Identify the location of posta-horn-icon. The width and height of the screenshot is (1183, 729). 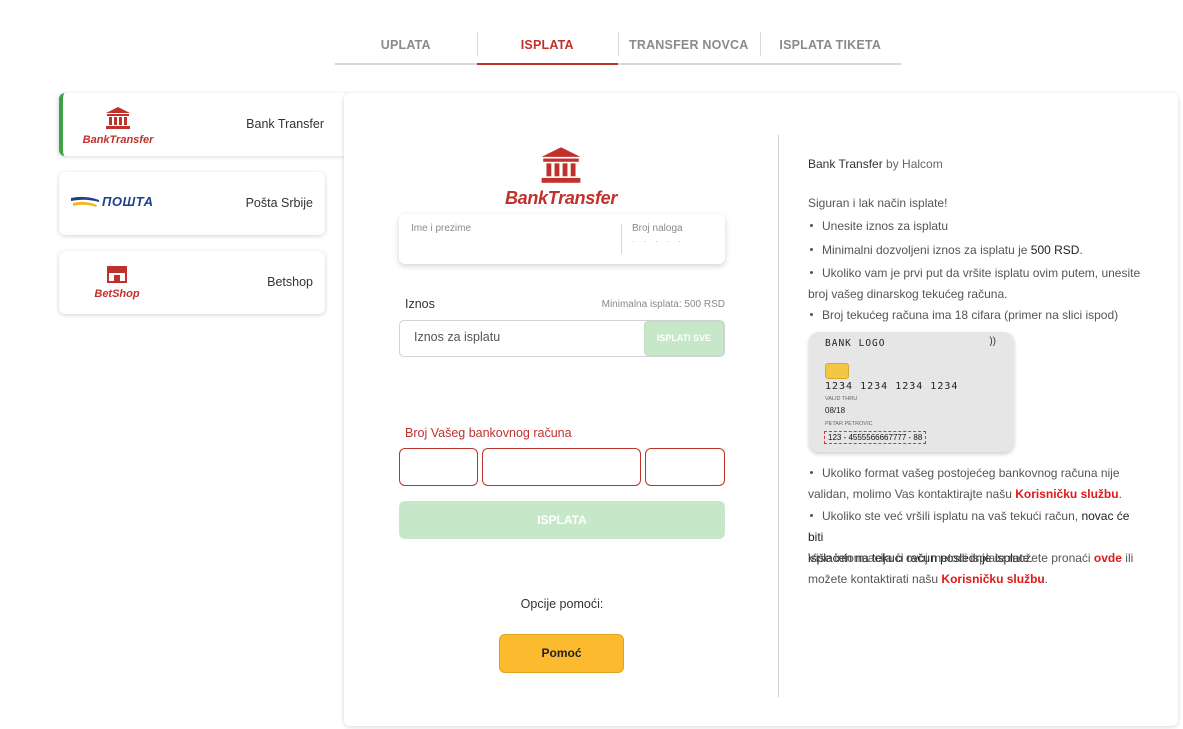
(85, 201).